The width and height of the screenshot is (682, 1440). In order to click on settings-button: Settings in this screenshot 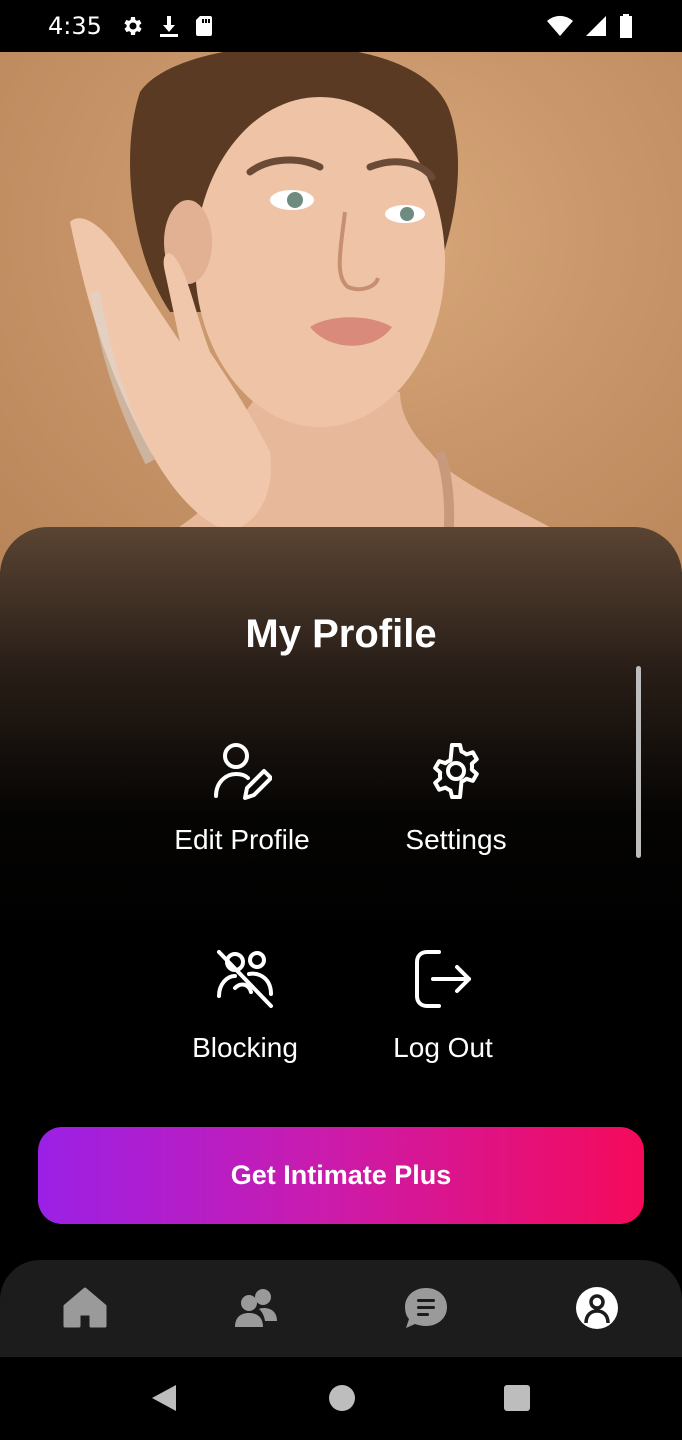, I will do `click(456, 798)`.